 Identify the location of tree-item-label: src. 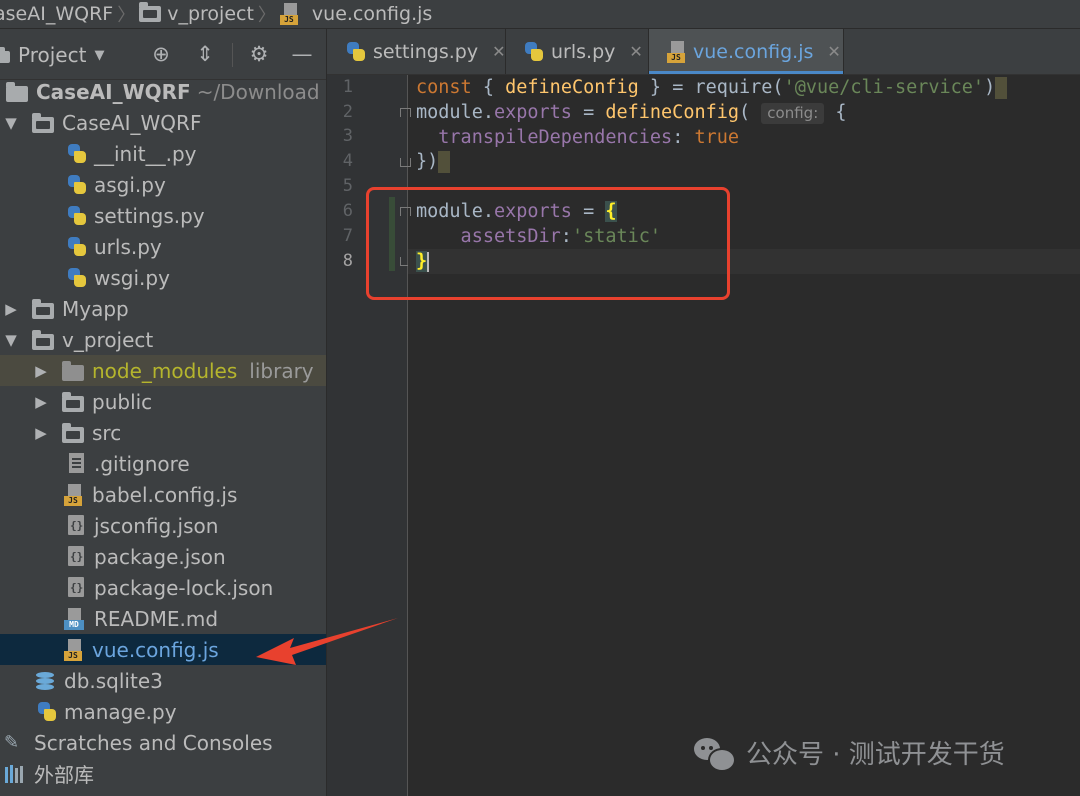
(107, 432).